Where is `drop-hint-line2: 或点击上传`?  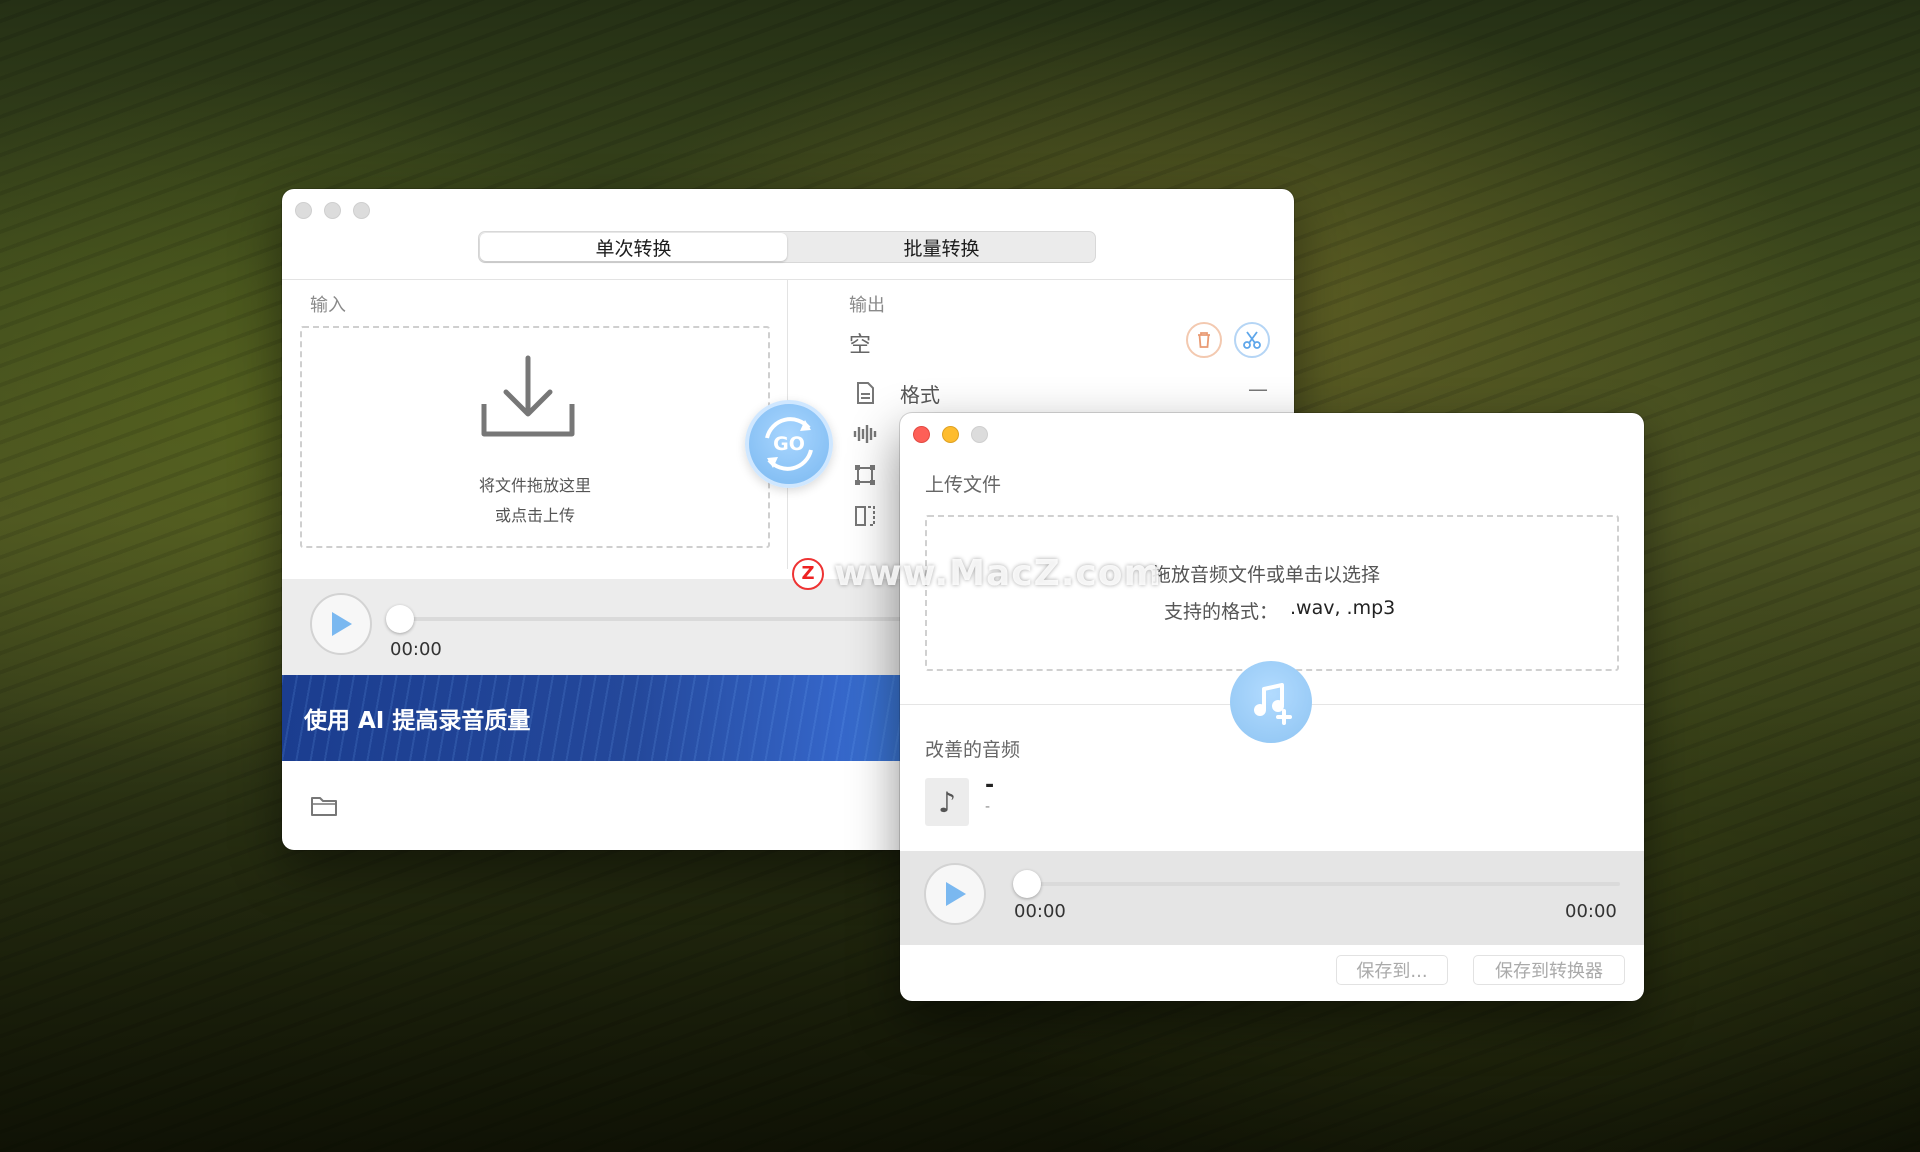
drop-hint-line2: 或点击上传 is located at coordinates (534, 515).